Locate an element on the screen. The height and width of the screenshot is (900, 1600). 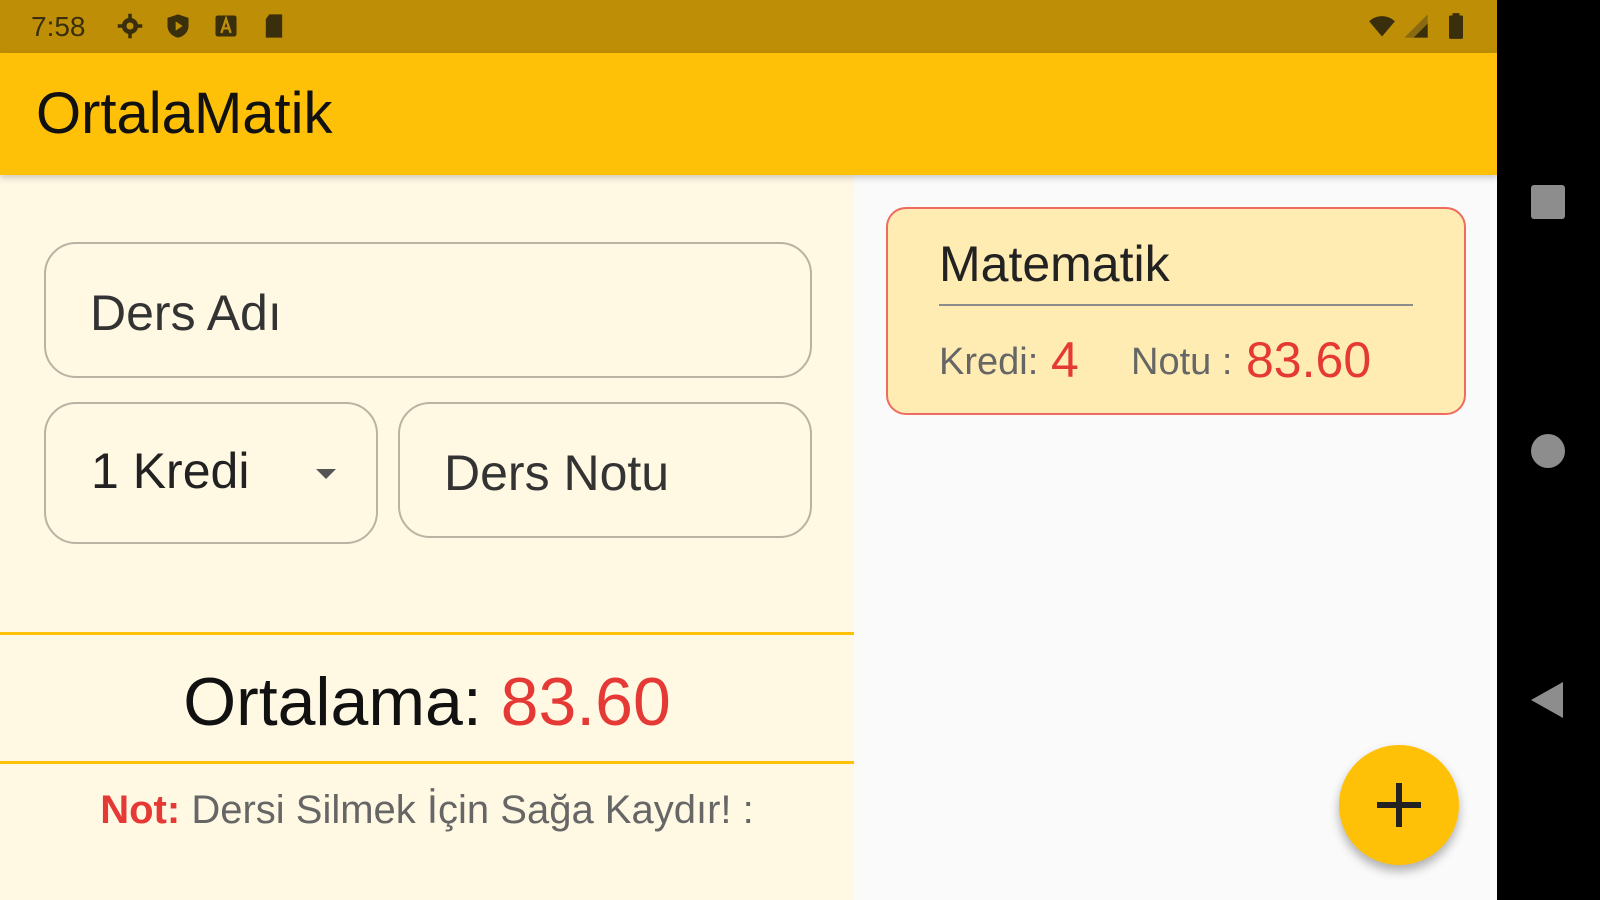
app-title: OrtalaMatik is located at coordinates (184, 113).